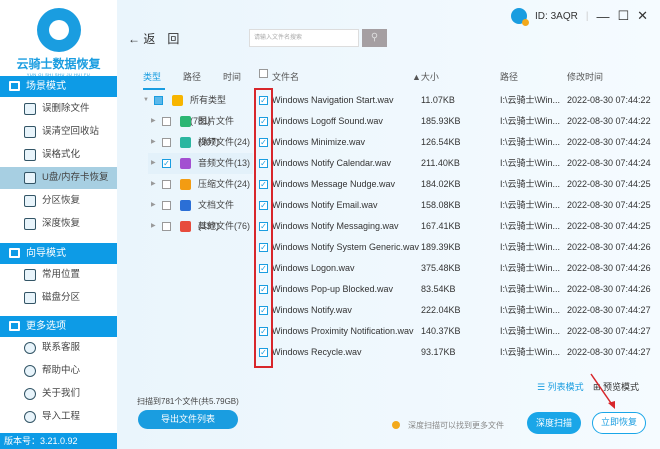  I want to click on recover-now-button: 立即恢复, so click(619, 423).